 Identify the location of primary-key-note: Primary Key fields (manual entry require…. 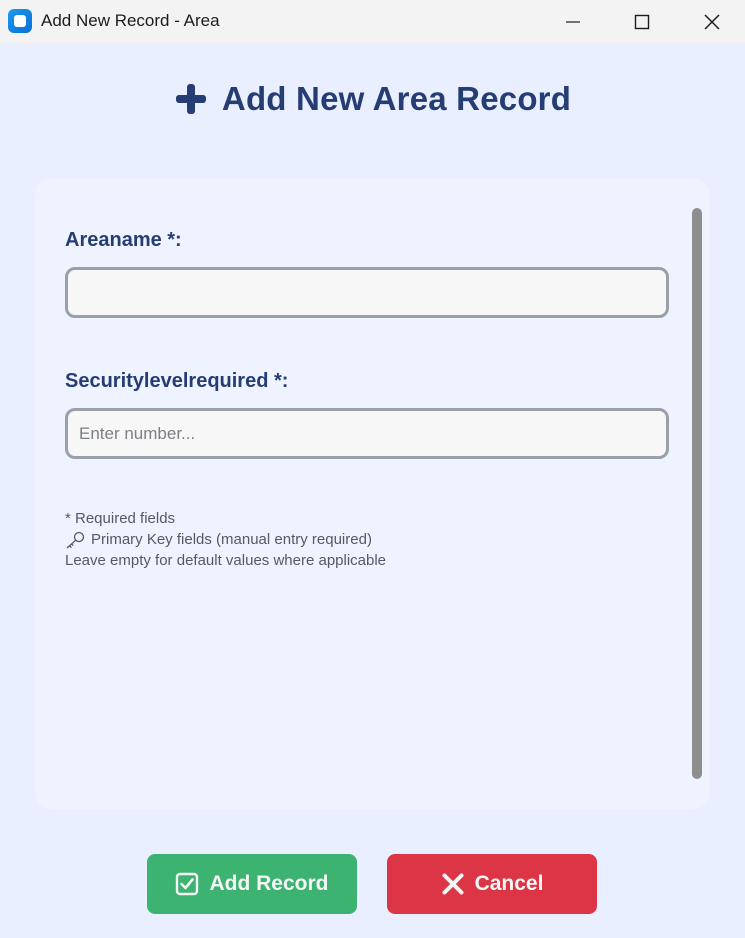
(225, 539).